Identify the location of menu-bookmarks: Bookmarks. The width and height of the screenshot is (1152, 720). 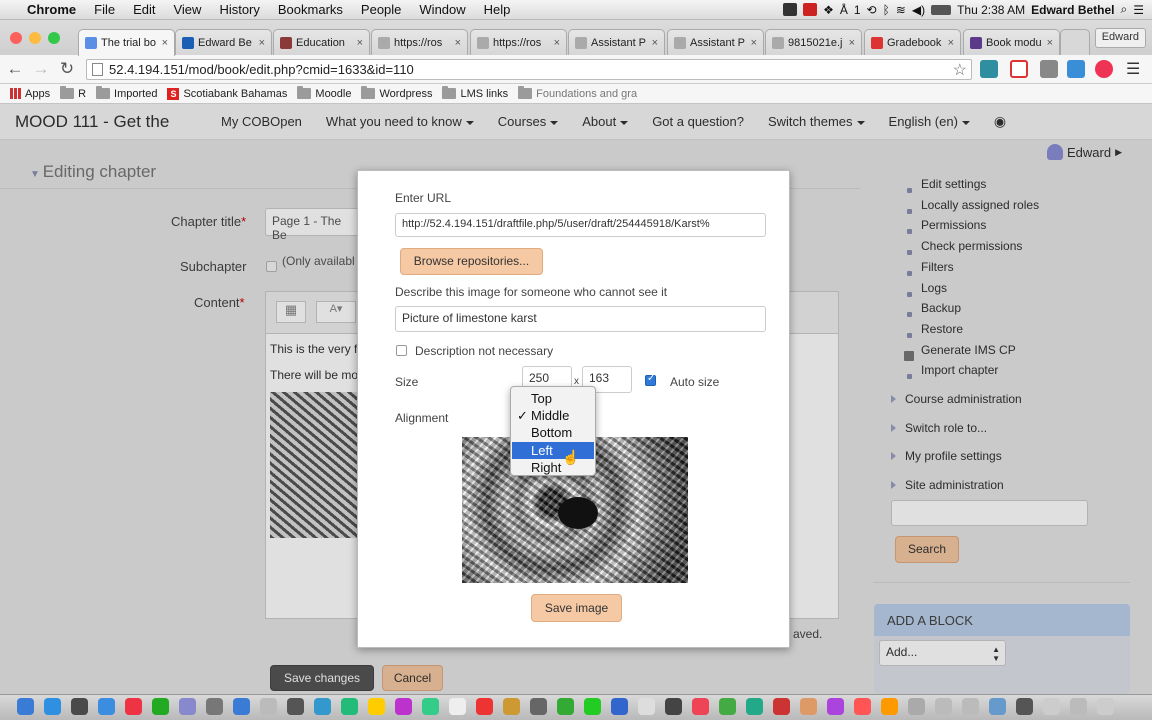
(310, 9).